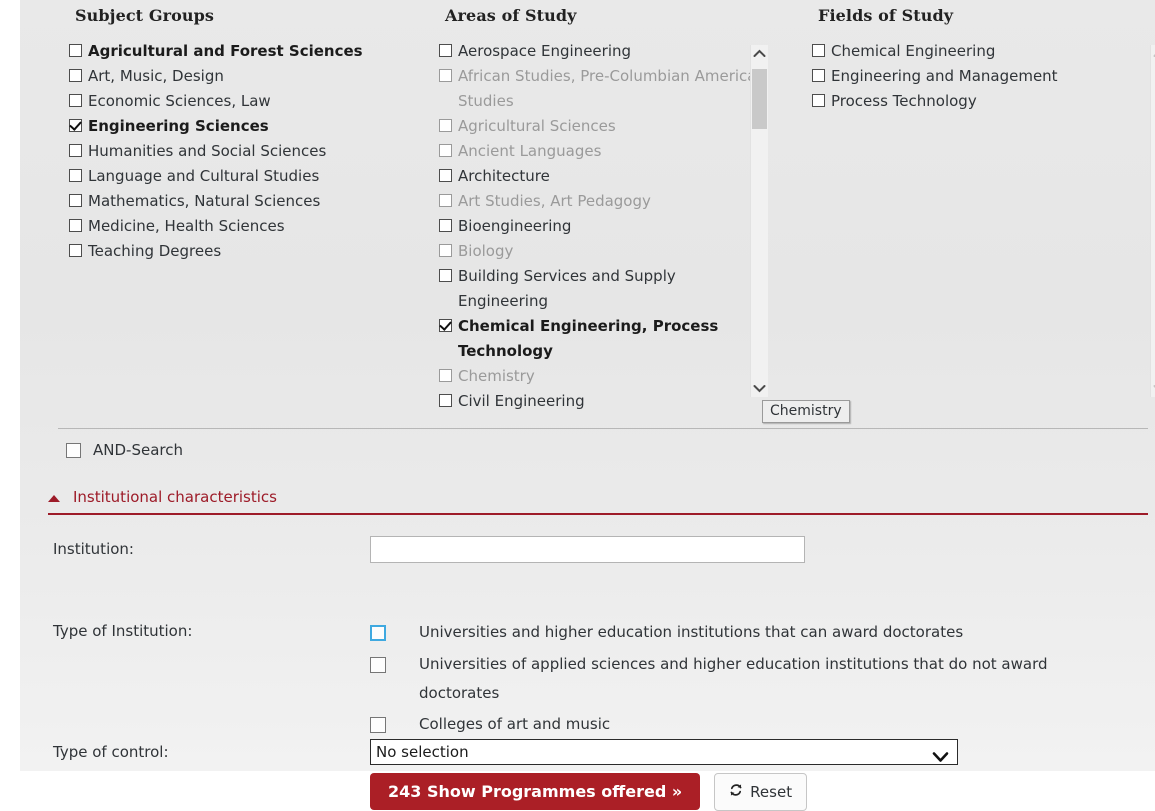 The height and width of the screenshot is (811, 1155). I want to click on type-of-control-select-wrap: No selection, so click(664, 752).